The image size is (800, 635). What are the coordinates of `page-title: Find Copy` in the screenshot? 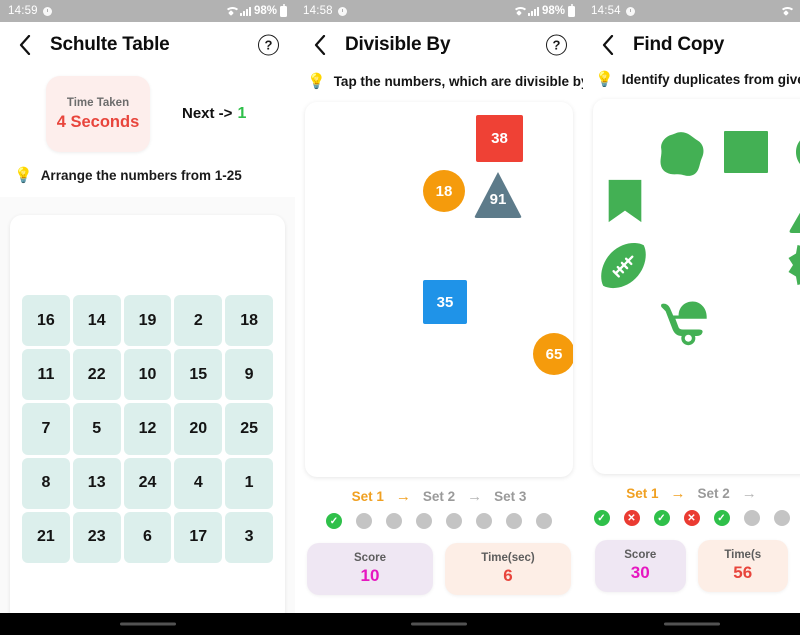 It's located at (679, 44).